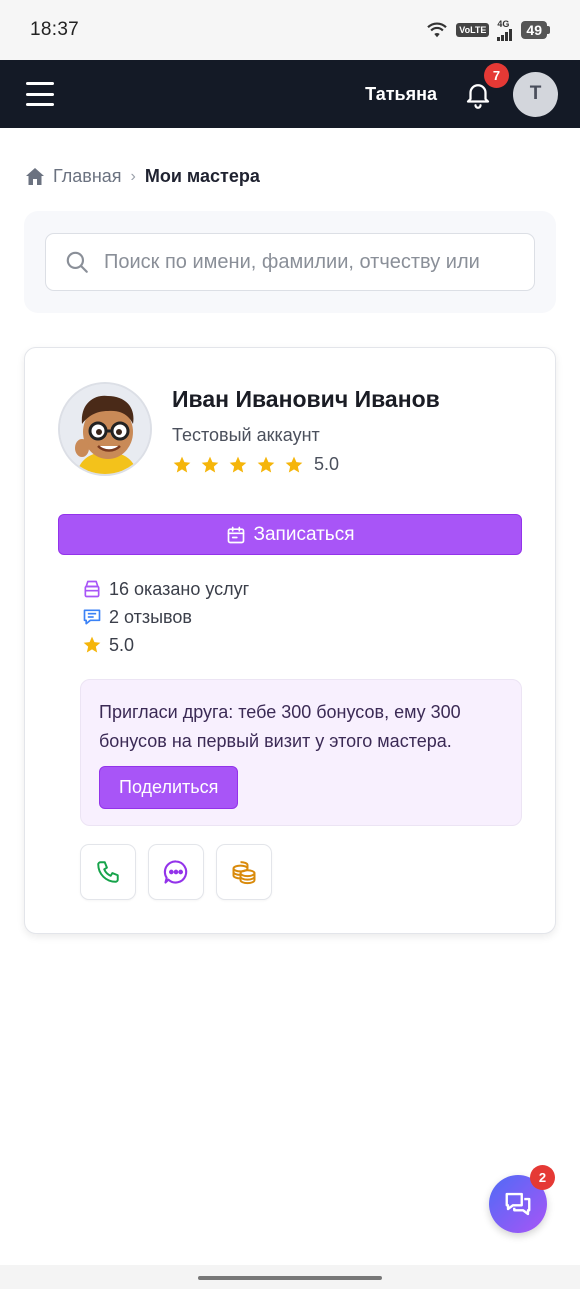  Describe the element at coordinates (302, 645) in the screenshot. I see `stat-rating: 5.0` at that location.